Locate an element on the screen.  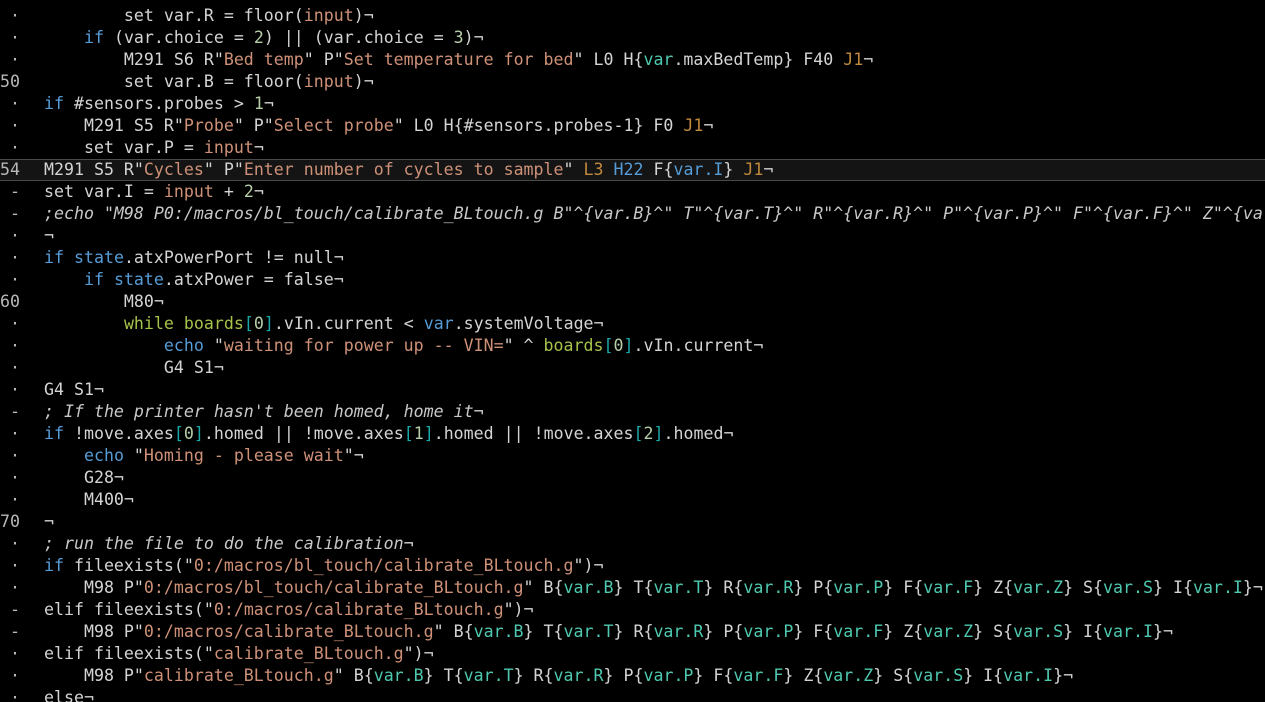
code-line: · ¬ is located at coordinates (632, 236).